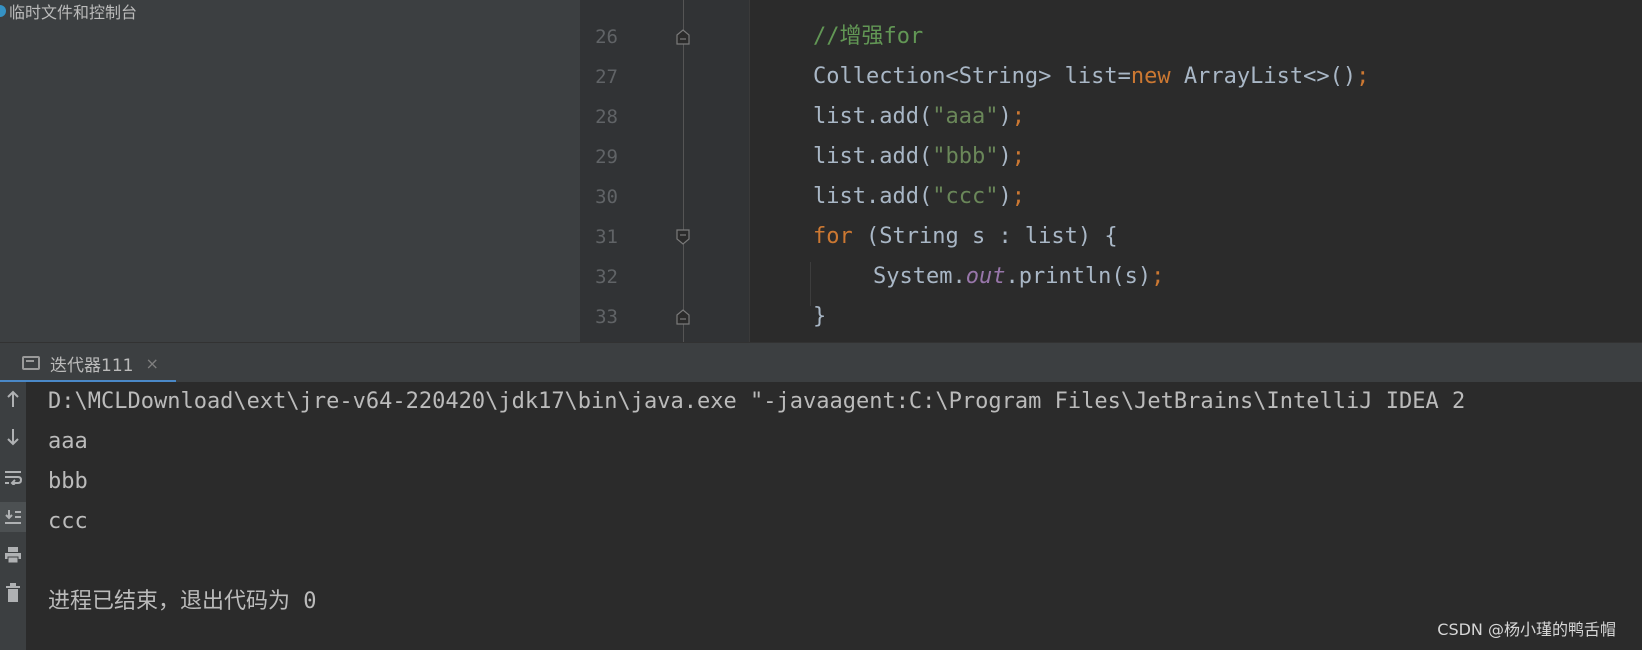  Describe the element at coordinates (606, 237) in the screenshot. I see `line-number: 31` at that location.